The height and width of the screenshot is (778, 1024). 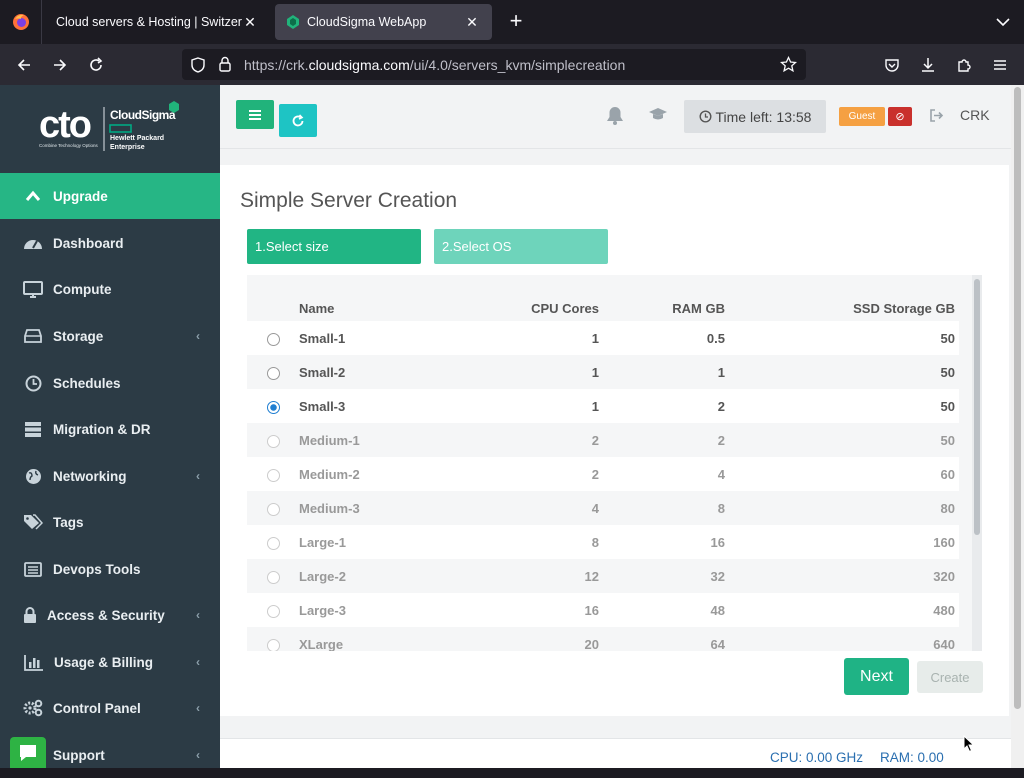 I want to click on sidebar-item-label: Schedules, so click(x=87, y=383).